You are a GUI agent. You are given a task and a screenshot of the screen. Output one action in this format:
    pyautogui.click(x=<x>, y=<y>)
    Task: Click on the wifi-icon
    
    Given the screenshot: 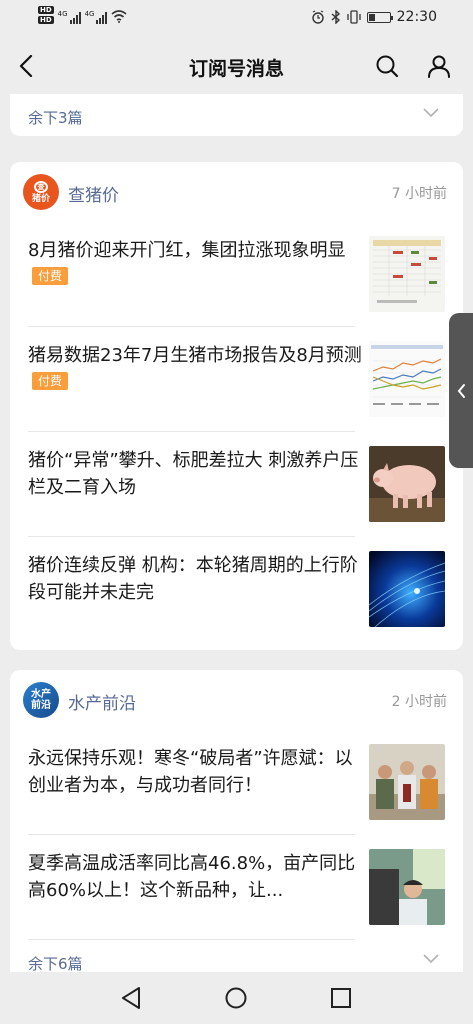 What is the action you would take?
    pyautogui.click(x=119, y=16)
    